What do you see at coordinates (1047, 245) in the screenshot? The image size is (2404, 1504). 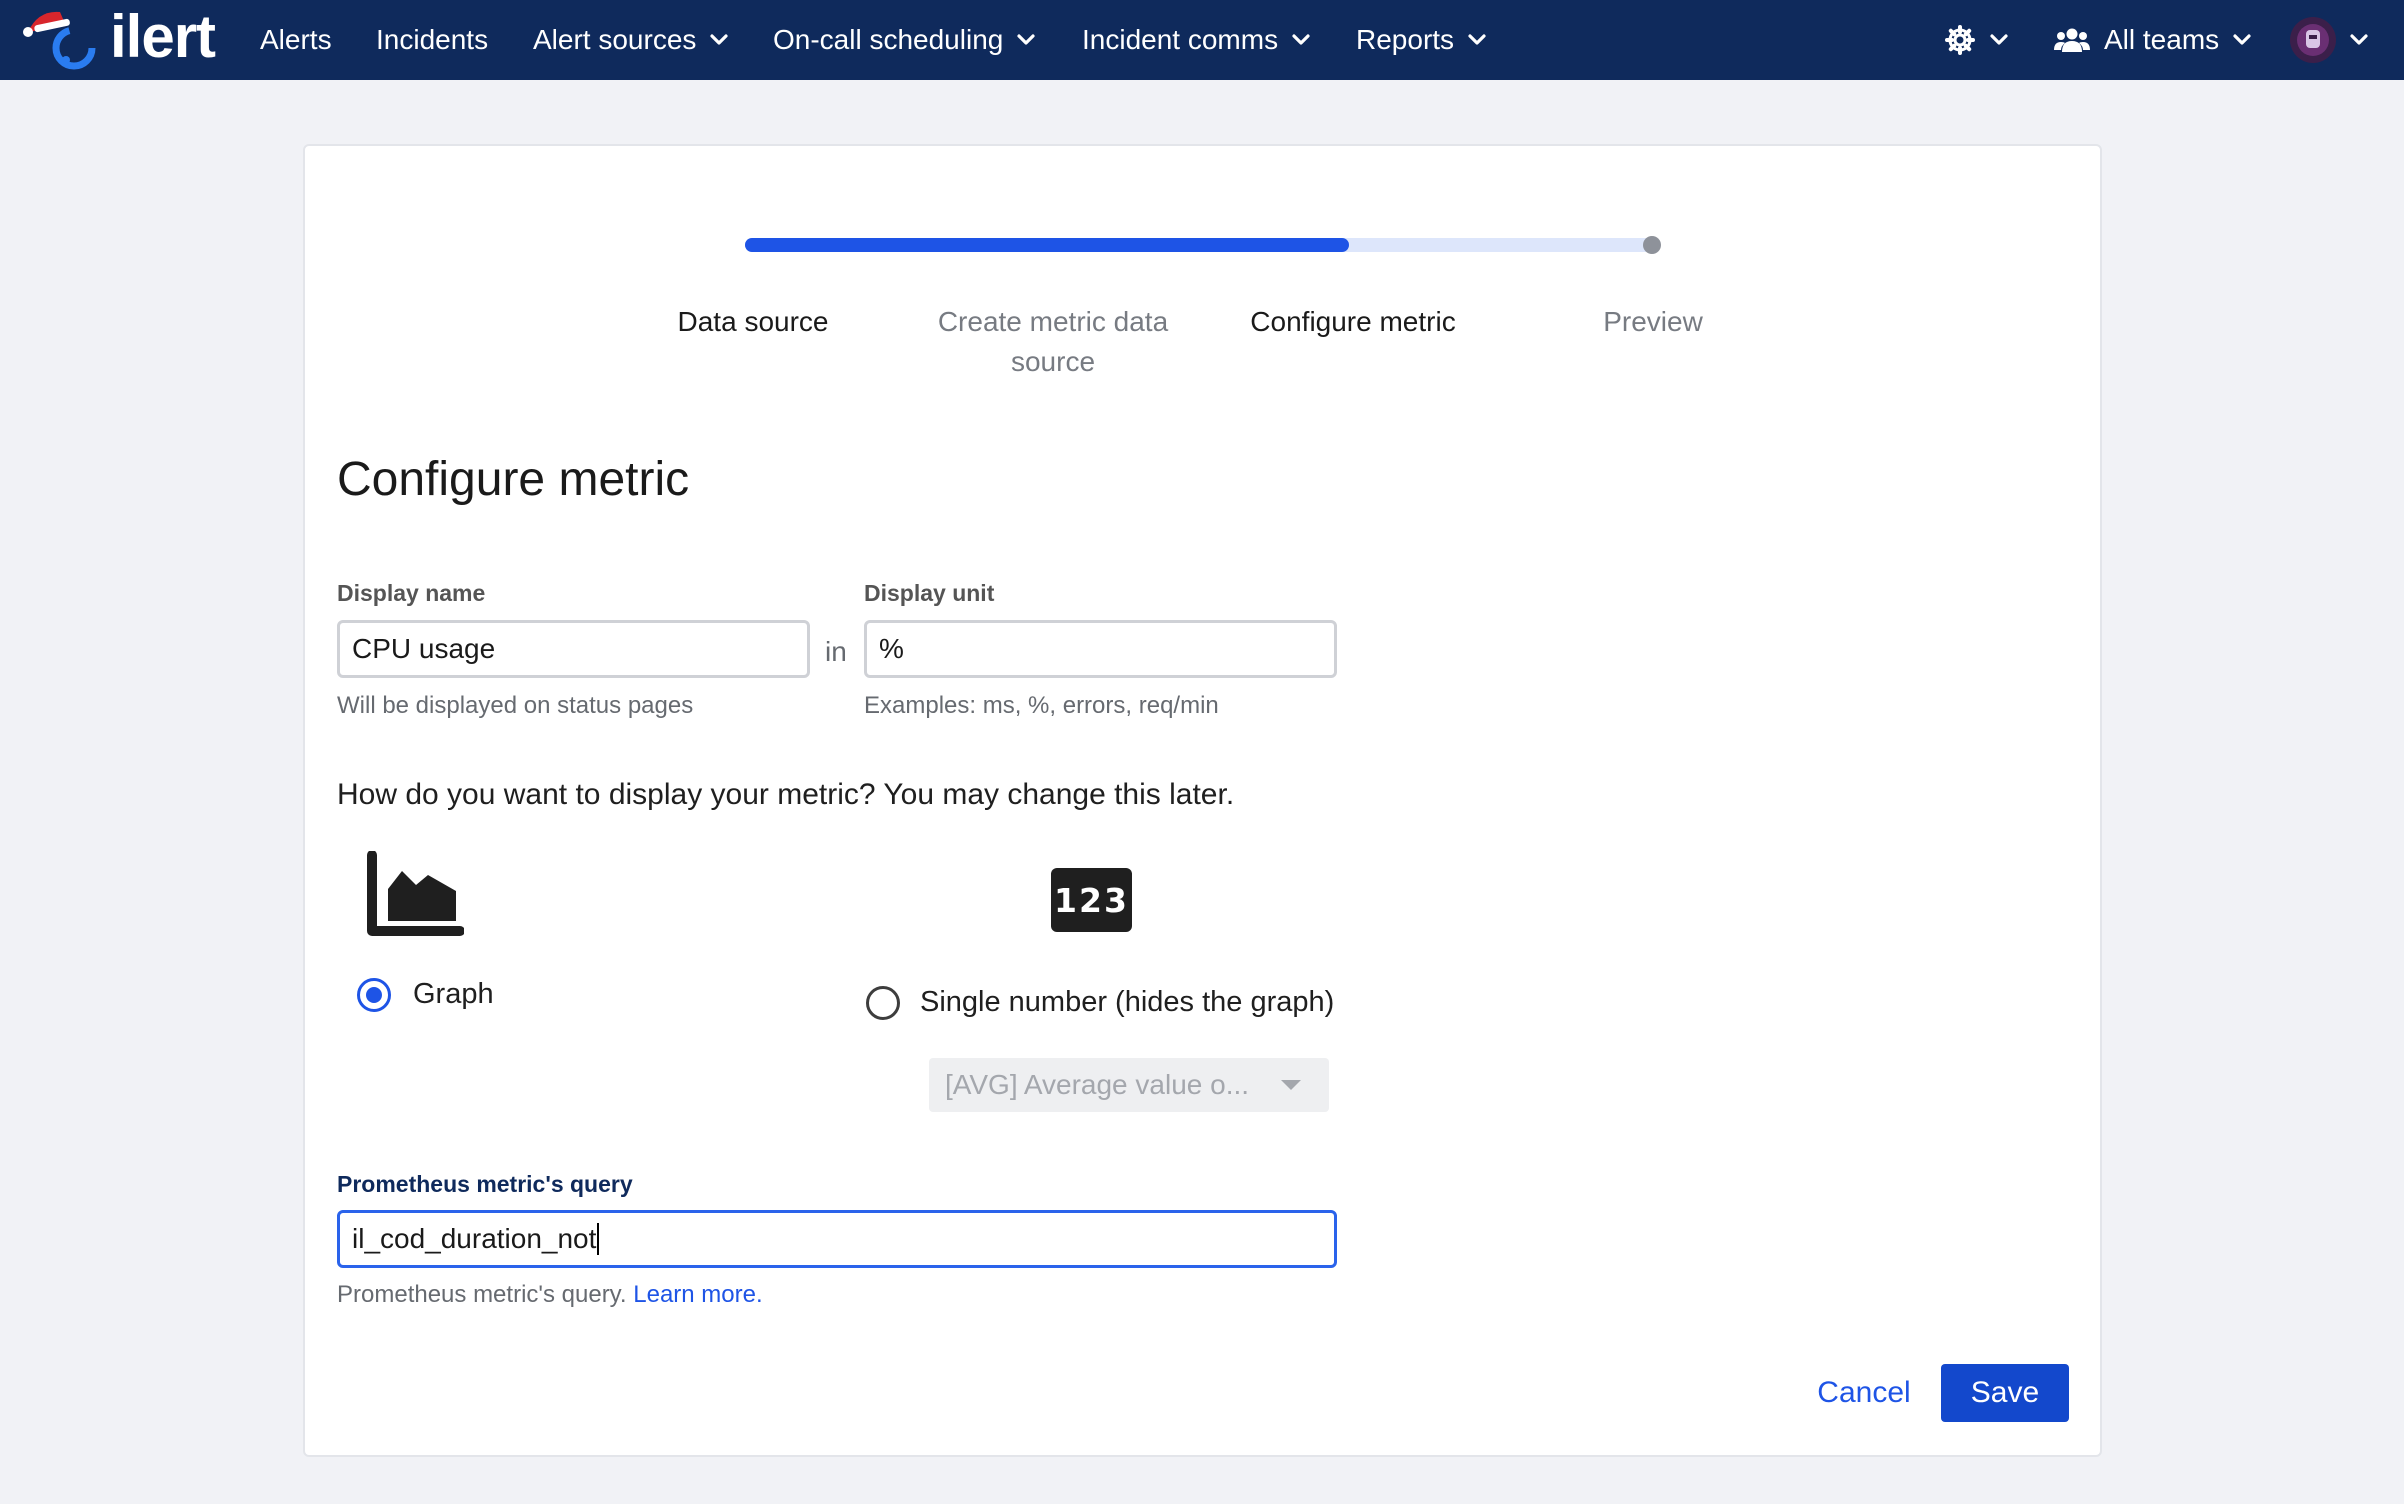 I see `wizard-progress-fill` at bounding box center [1047, 245].